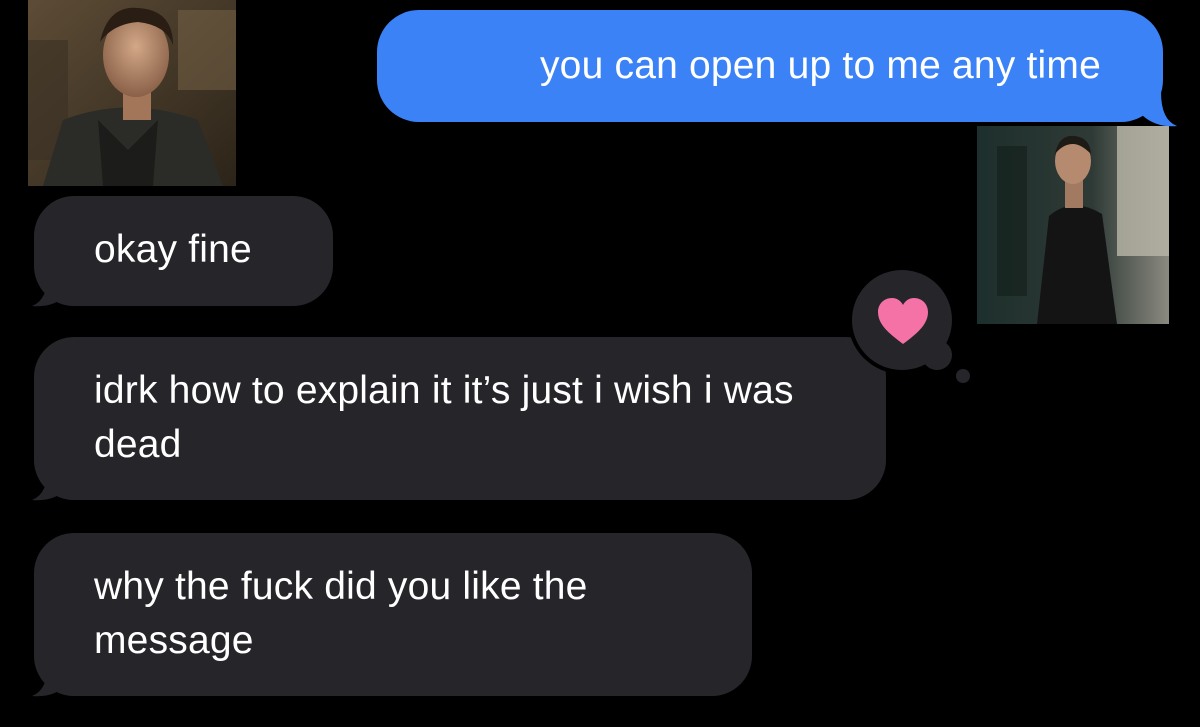 The width and height of the screenshot is (1200, 727). I want to click on message-text: you can open up to me any time, so click(820, 65).